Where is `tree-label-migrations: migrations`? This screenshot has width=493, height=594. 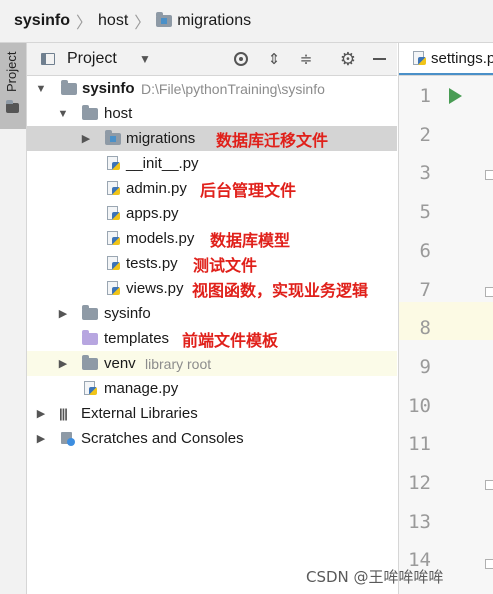 tree-label-migrations: migrations is located at coordinates (161, 138).